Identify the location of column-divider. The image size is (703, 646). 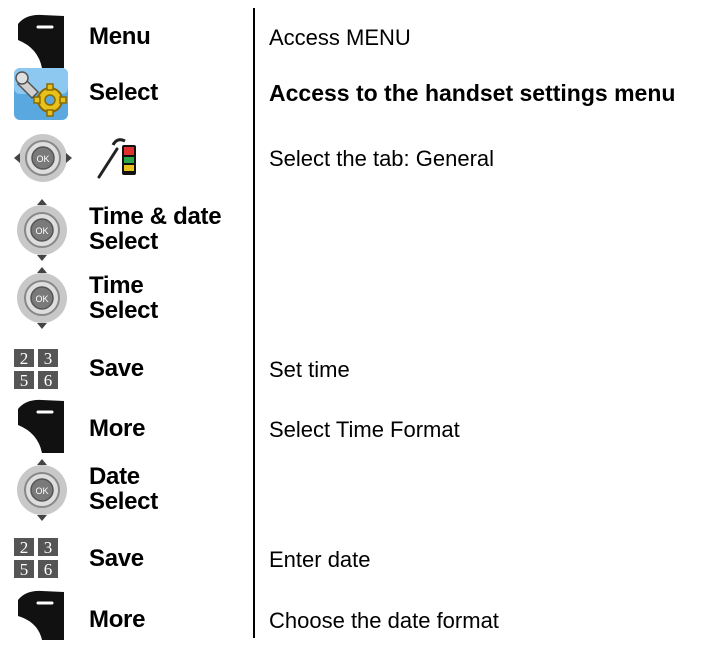
(254, 323).